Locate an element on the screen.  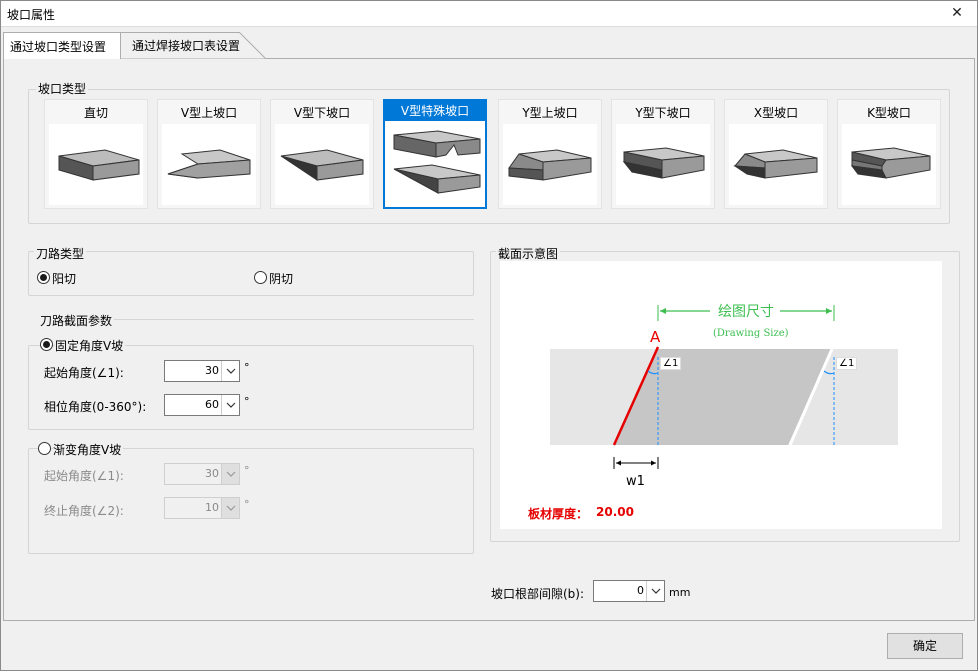
ok-button: 确定 is located at coordinates (925, 646).